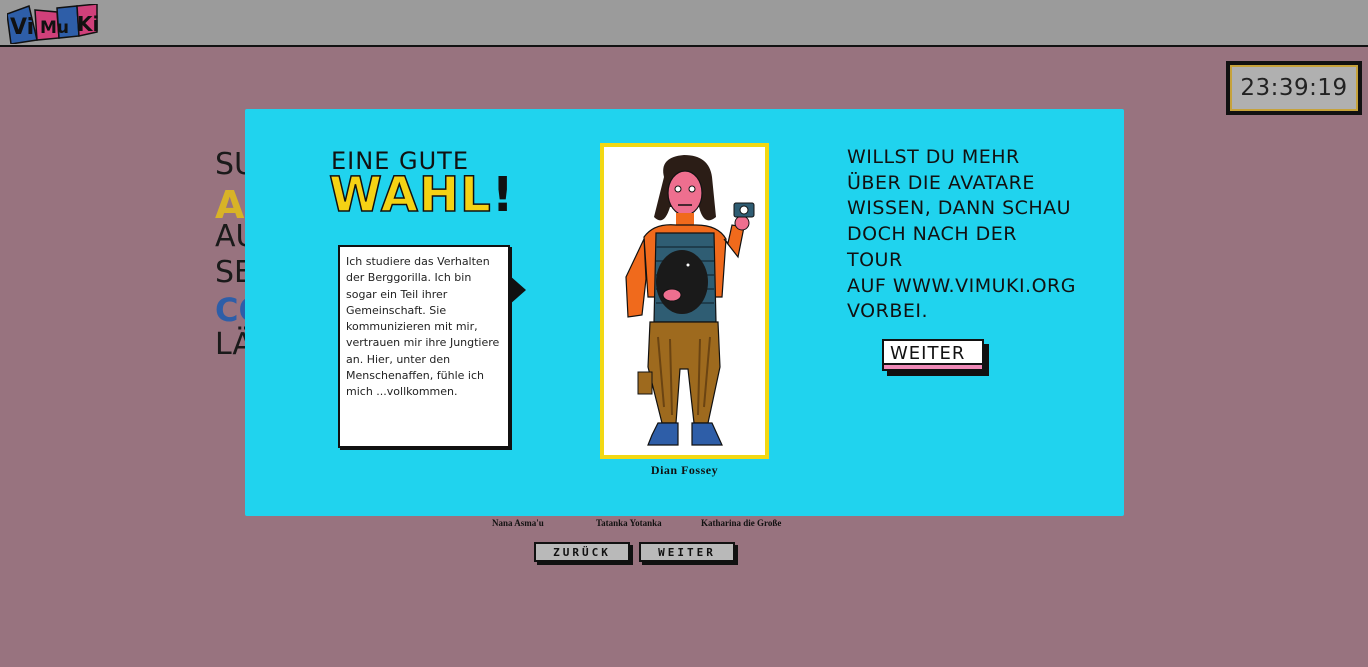 Image resolution: width=1368 pixels, height=667 pixels. I want to click on avatar-name-3: Katharina die Große, so click(741, 523).